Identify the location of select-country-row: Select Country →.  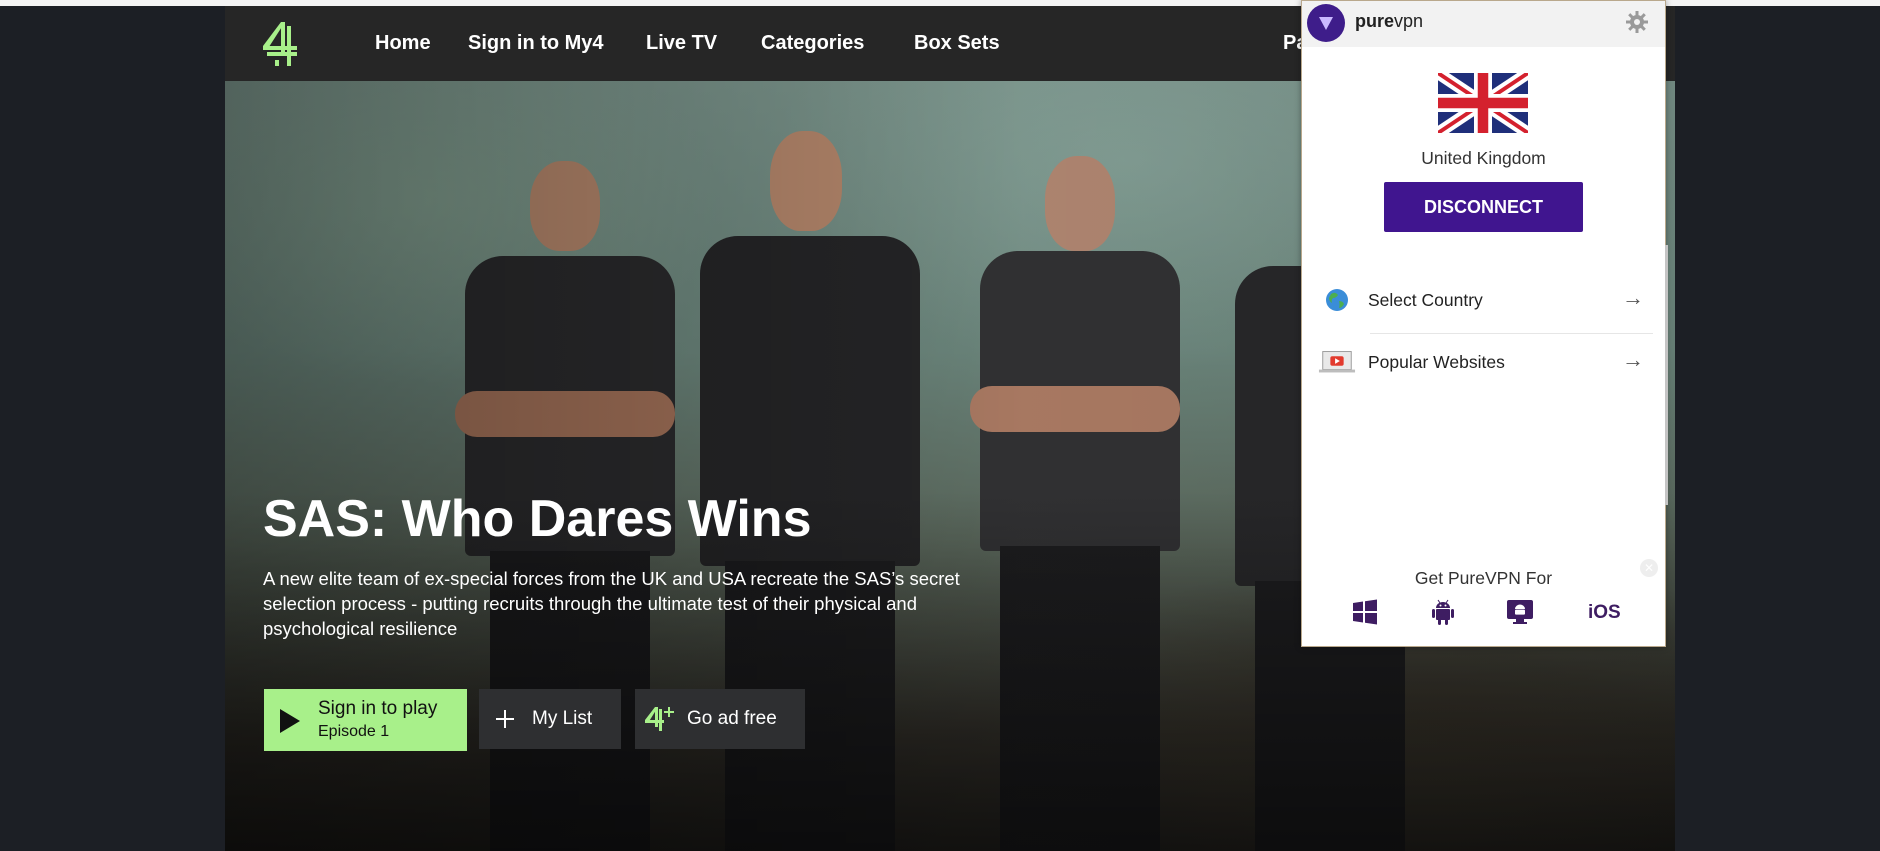
(1482, 301).